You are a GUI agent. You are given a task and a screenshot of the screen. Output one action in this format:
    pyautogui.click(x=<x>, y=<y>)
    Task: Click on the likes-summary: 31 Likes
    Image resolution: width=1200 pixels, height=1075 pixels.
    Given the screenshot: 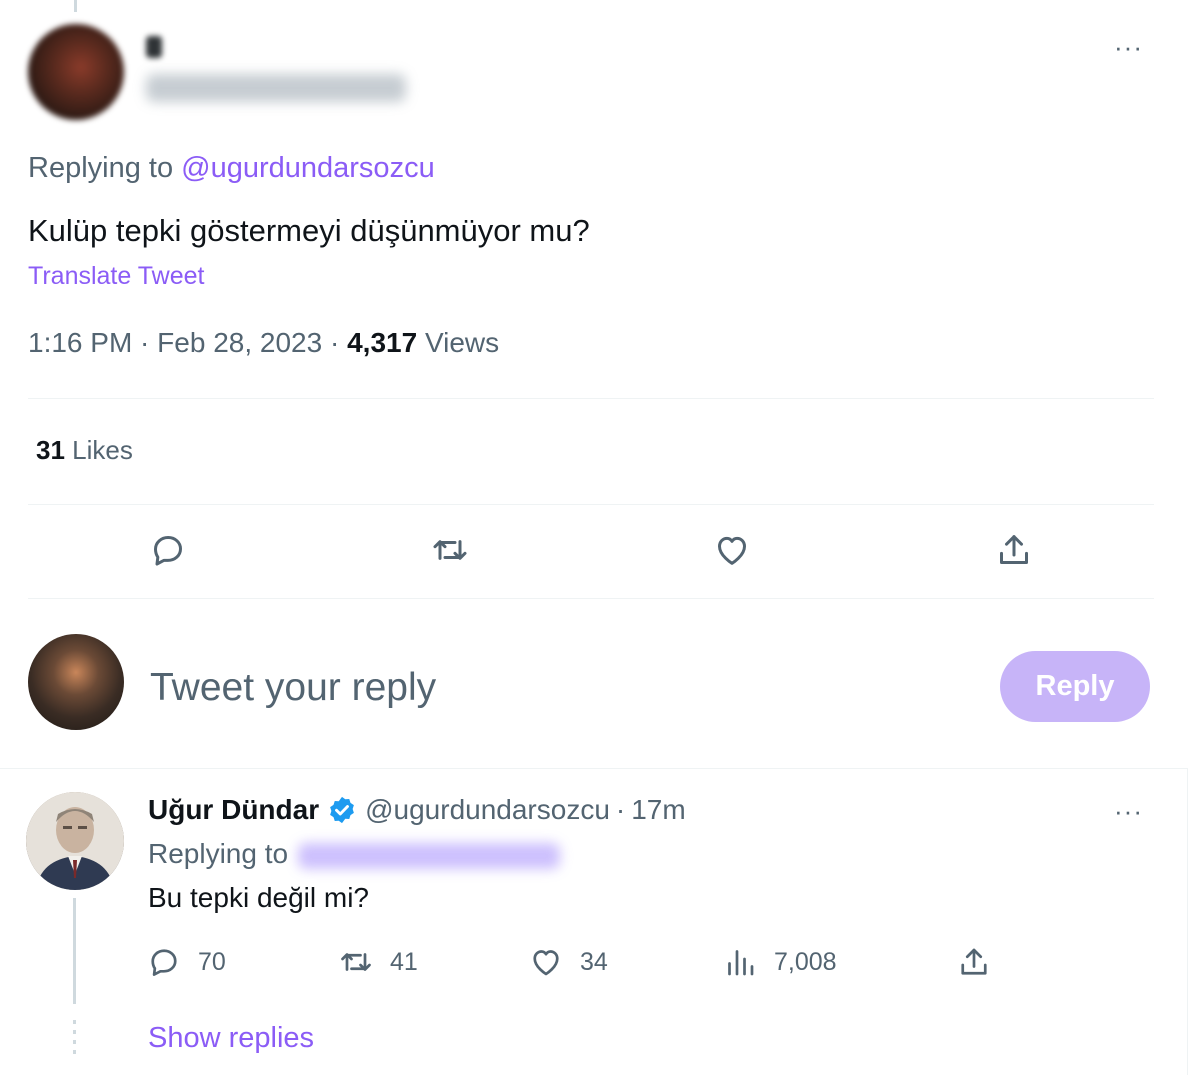 What is the action you would take?
    pyautogui.click(x=84, y=450)
    